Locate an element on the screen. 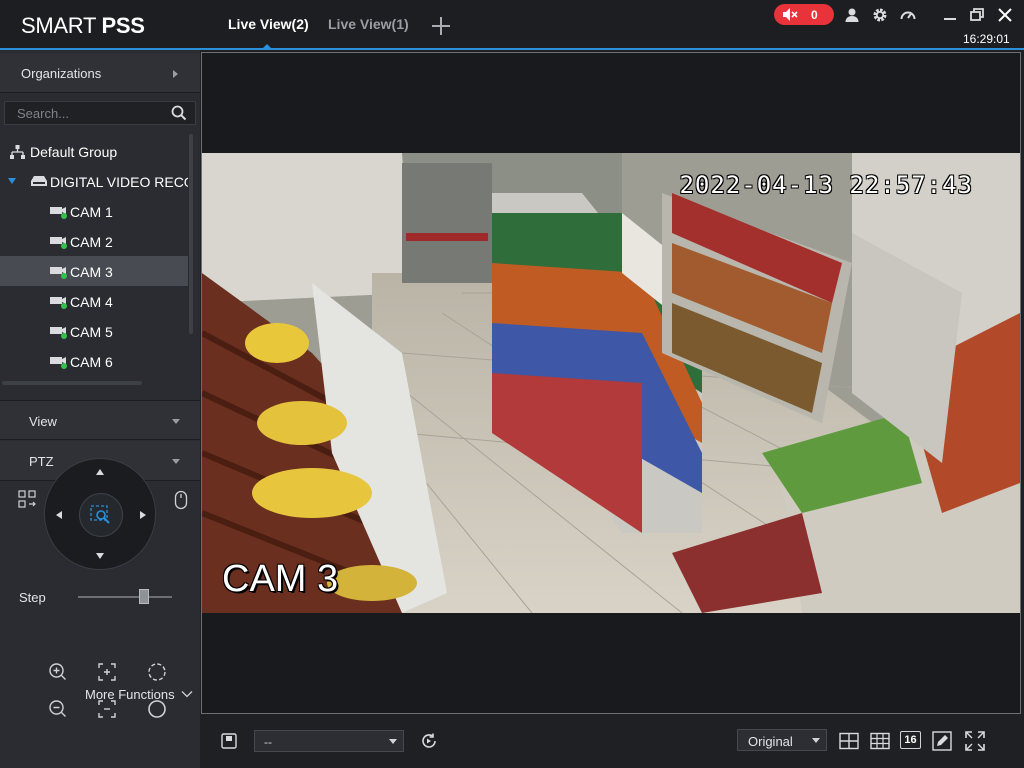  zoom-in-icon is located at coordinates (58, 672).